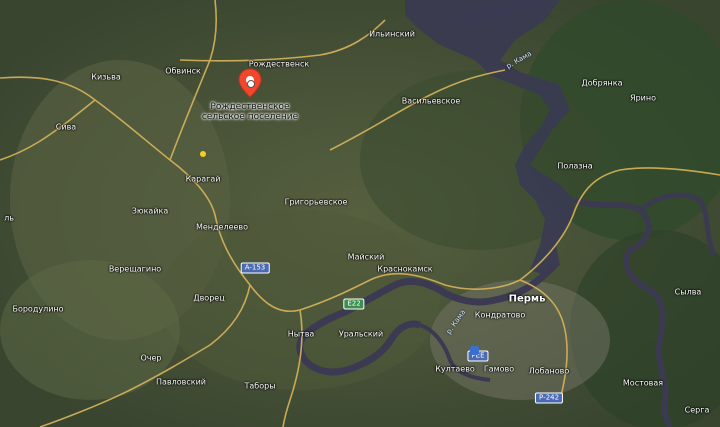 The width and height of the screenshot is (720, 427). What do you see at coordinates (688, 292) in the screenshot?
I see `place-sylva: Сылва` at bounding box center [688, 292].